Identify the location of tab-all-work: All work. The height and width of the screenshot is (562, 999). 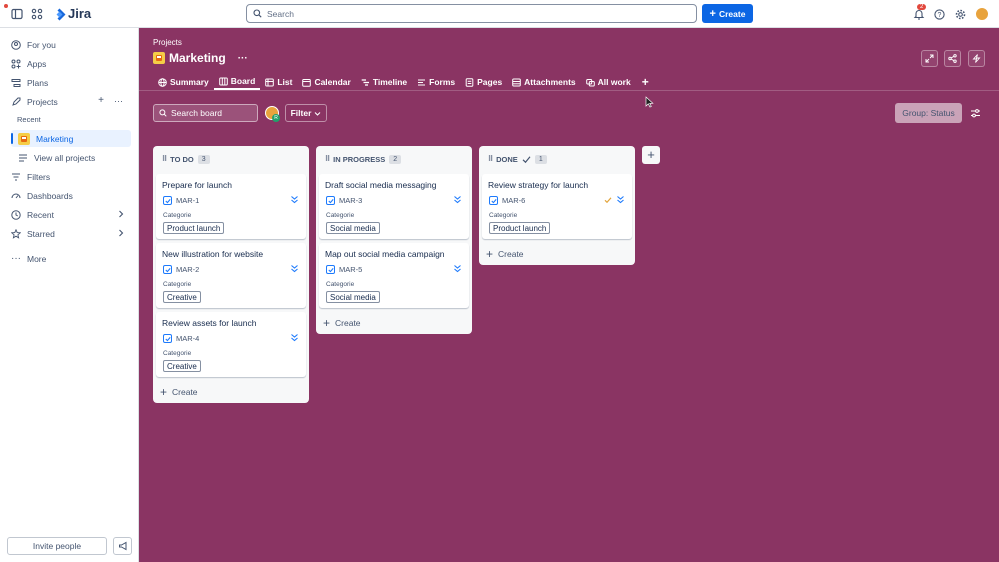
(608, 82).